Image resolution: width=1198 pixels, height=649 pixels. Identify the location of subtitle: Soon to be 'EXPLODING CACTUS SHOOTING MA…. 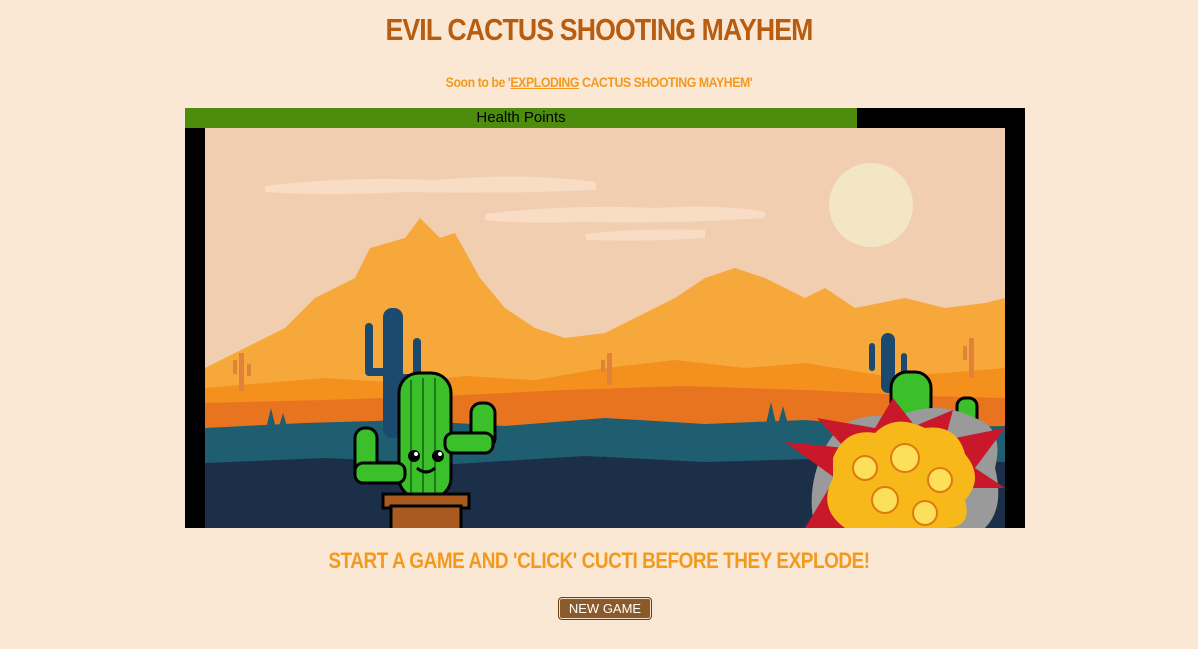
(599, 82).